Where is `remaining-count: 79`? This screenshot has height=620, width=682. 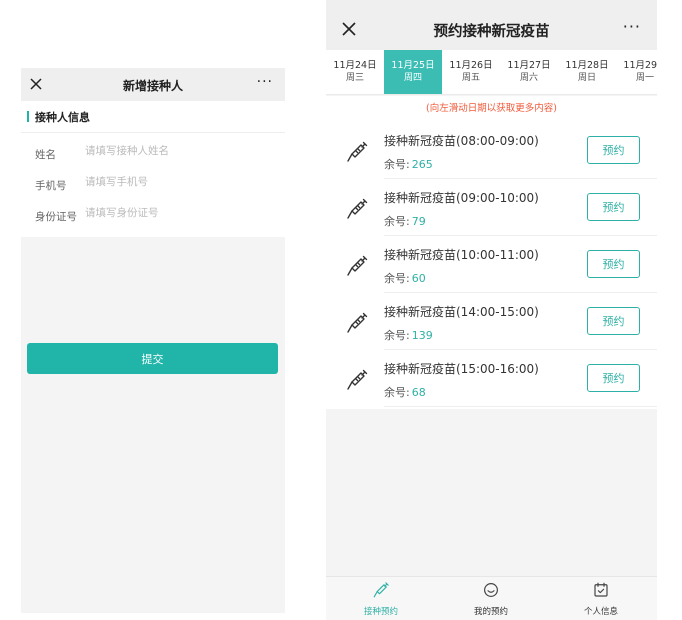 remaining-count: 79 is located at coordinates (418, 221).